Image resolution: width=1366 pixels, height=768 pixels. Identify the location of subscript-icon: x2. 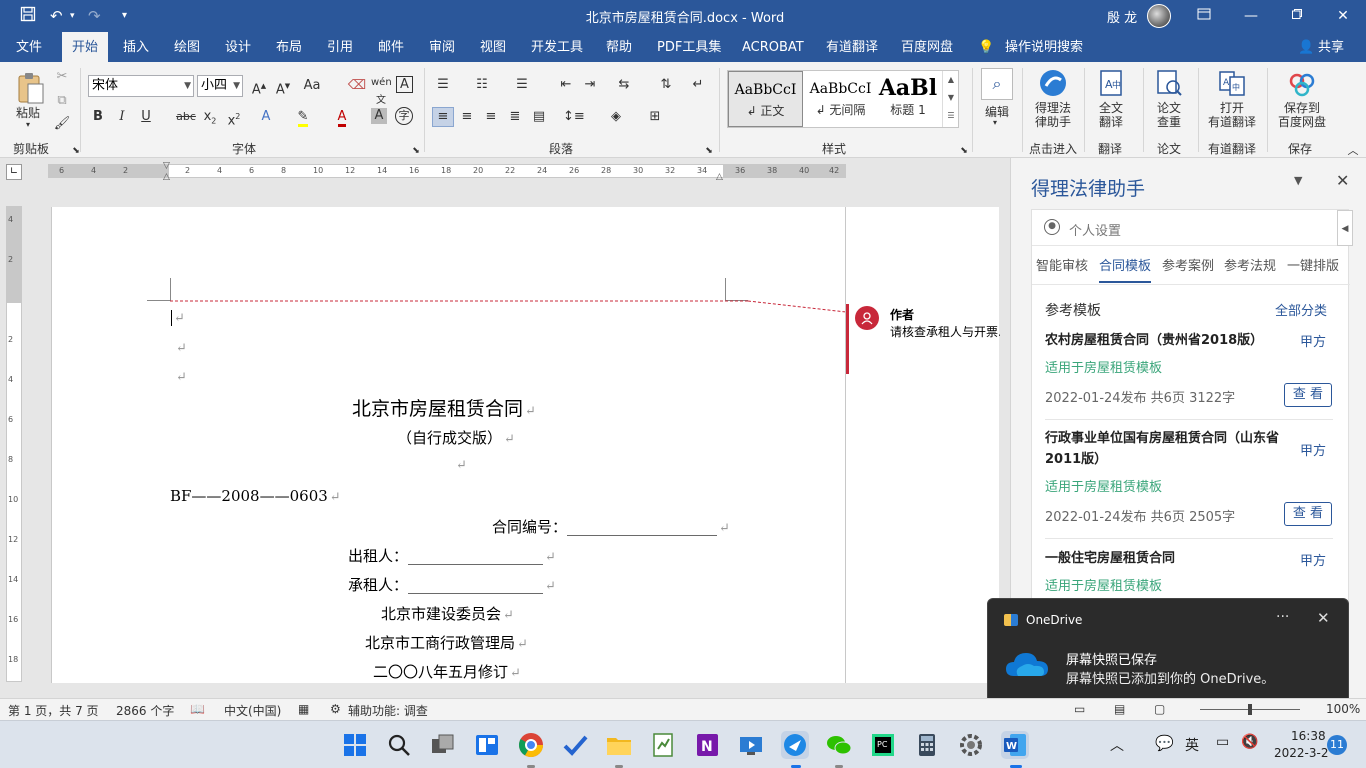
(210, 119).